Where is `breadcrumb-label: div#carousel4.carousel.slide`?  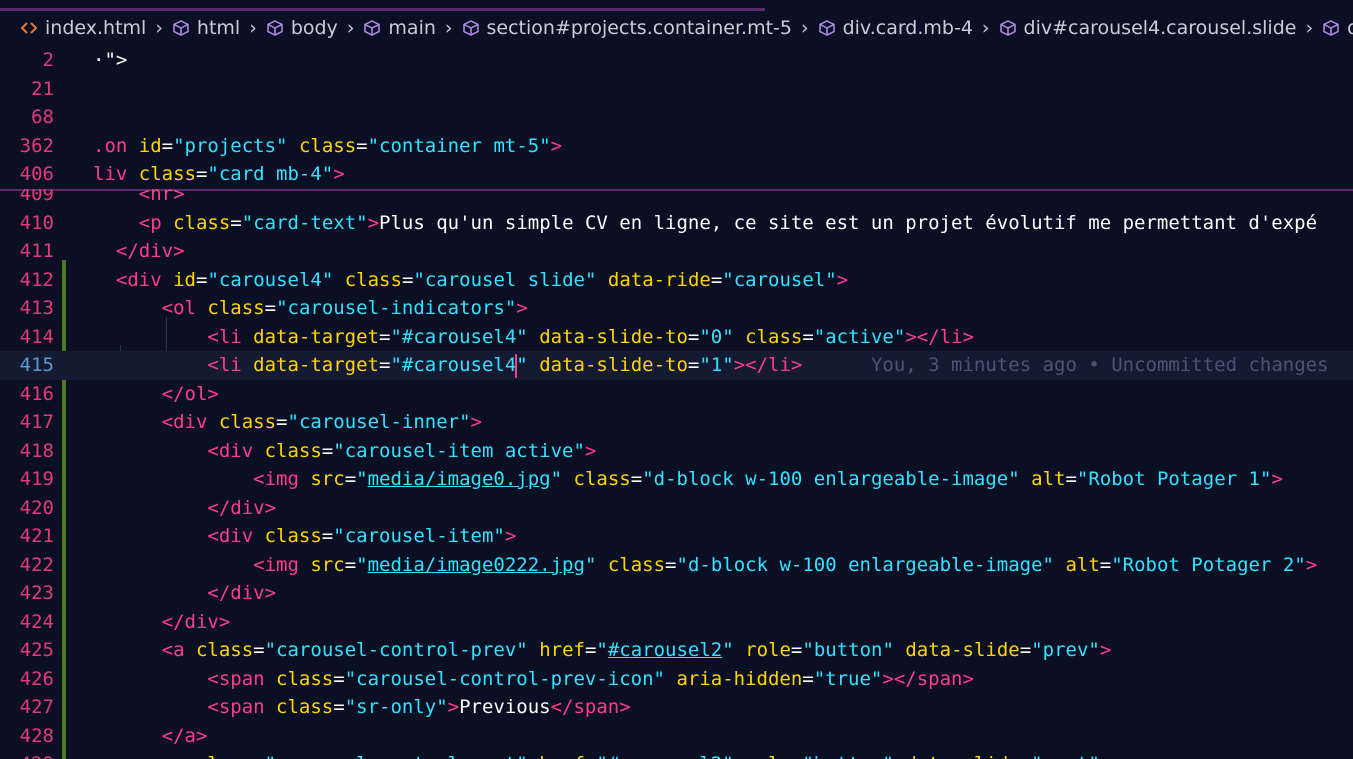 breadcrumb-label: div#carousel4.carousel.slide is located at coordinates (1160, 28).